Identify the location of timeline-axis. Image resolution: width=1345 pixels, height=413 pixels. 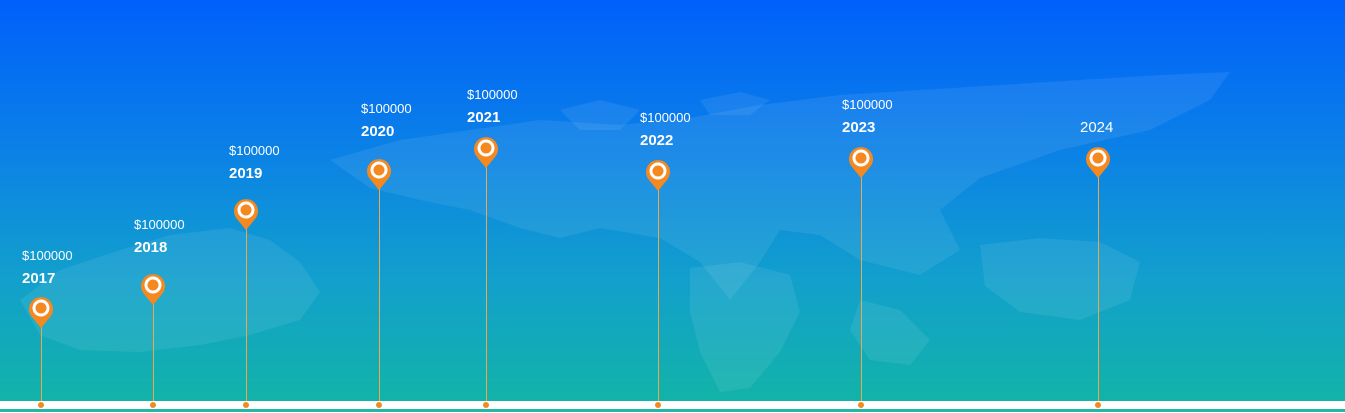
(672, 405).